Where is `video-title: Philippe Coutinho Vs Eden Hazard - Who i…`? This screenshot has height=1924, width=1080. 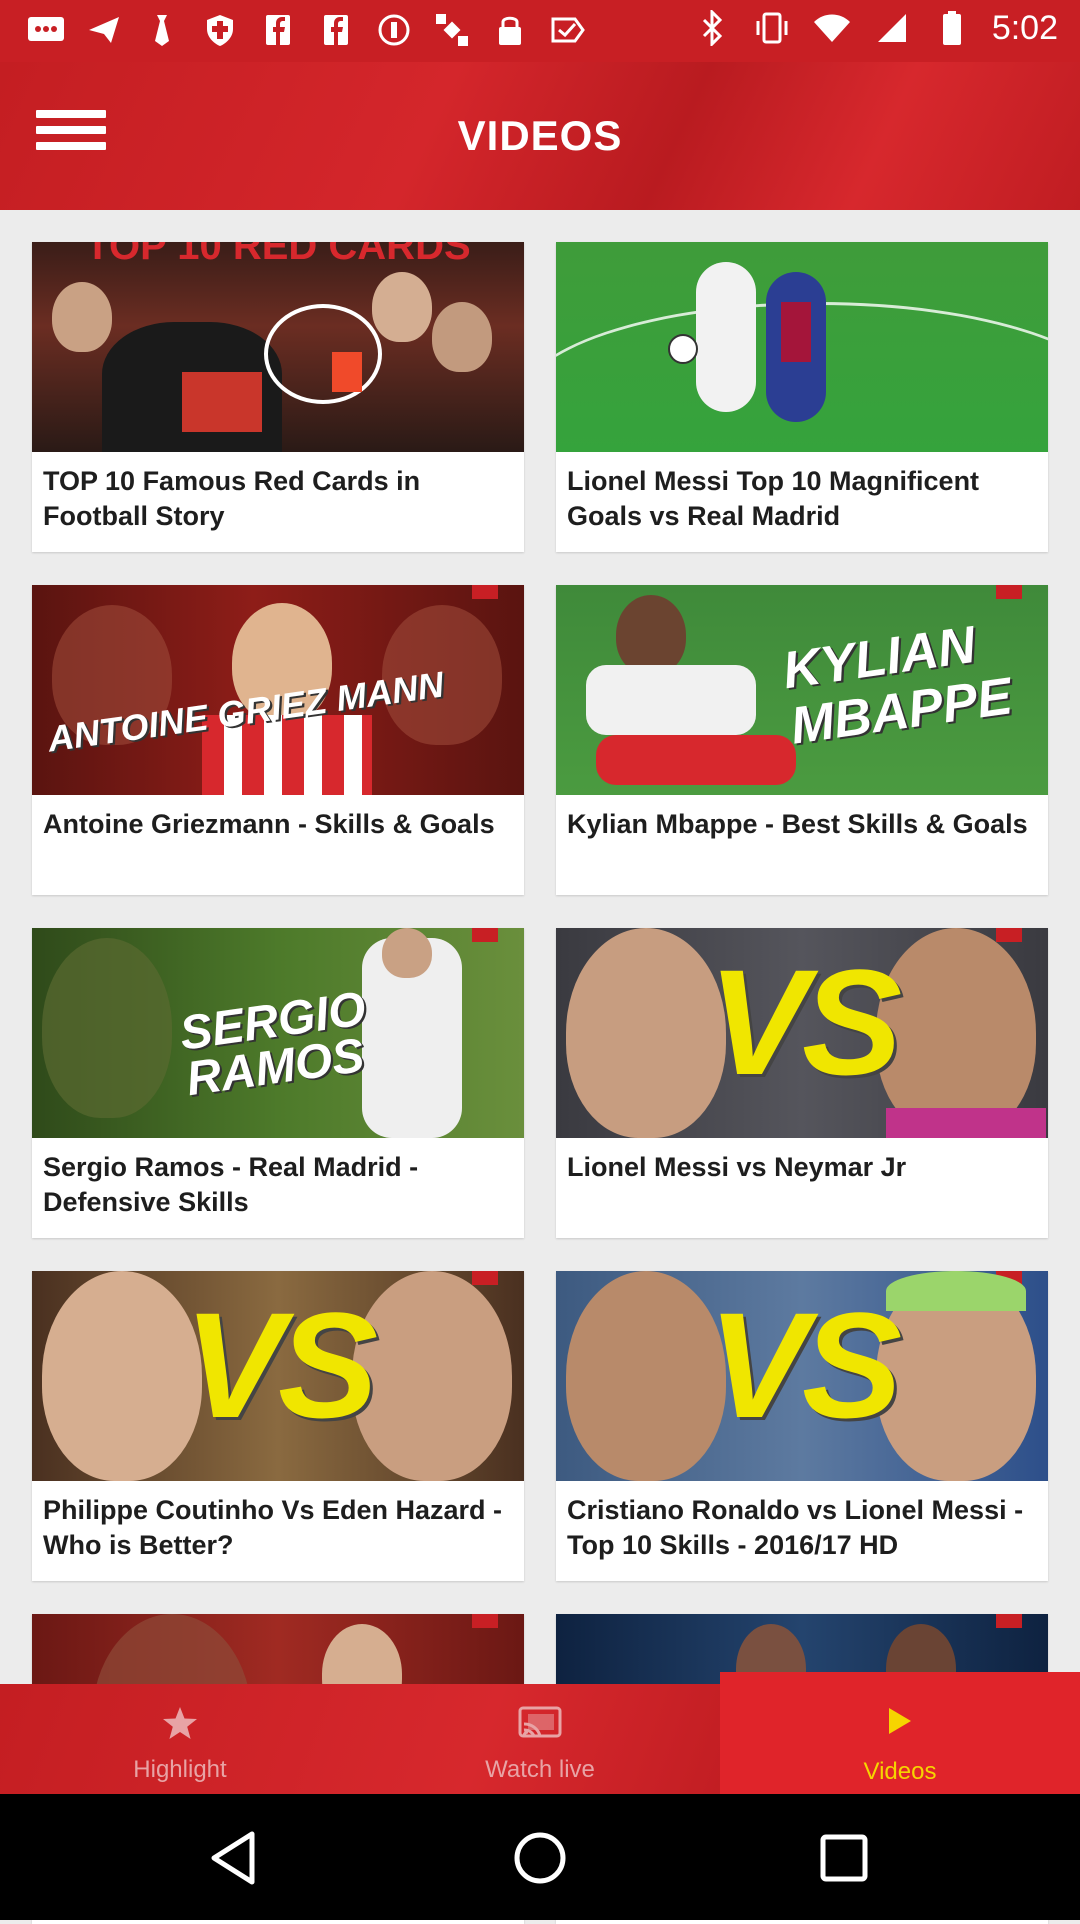 video-title: Philippe Coutinho Vs Eden Hazard - Who i… is located at coordinates (273, 1527).